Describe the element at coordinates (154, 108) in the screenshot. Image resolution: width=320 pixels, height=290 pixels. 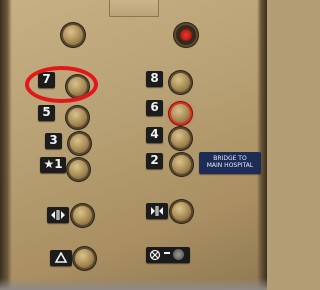
I see `floor-6-label: 6` at that location.